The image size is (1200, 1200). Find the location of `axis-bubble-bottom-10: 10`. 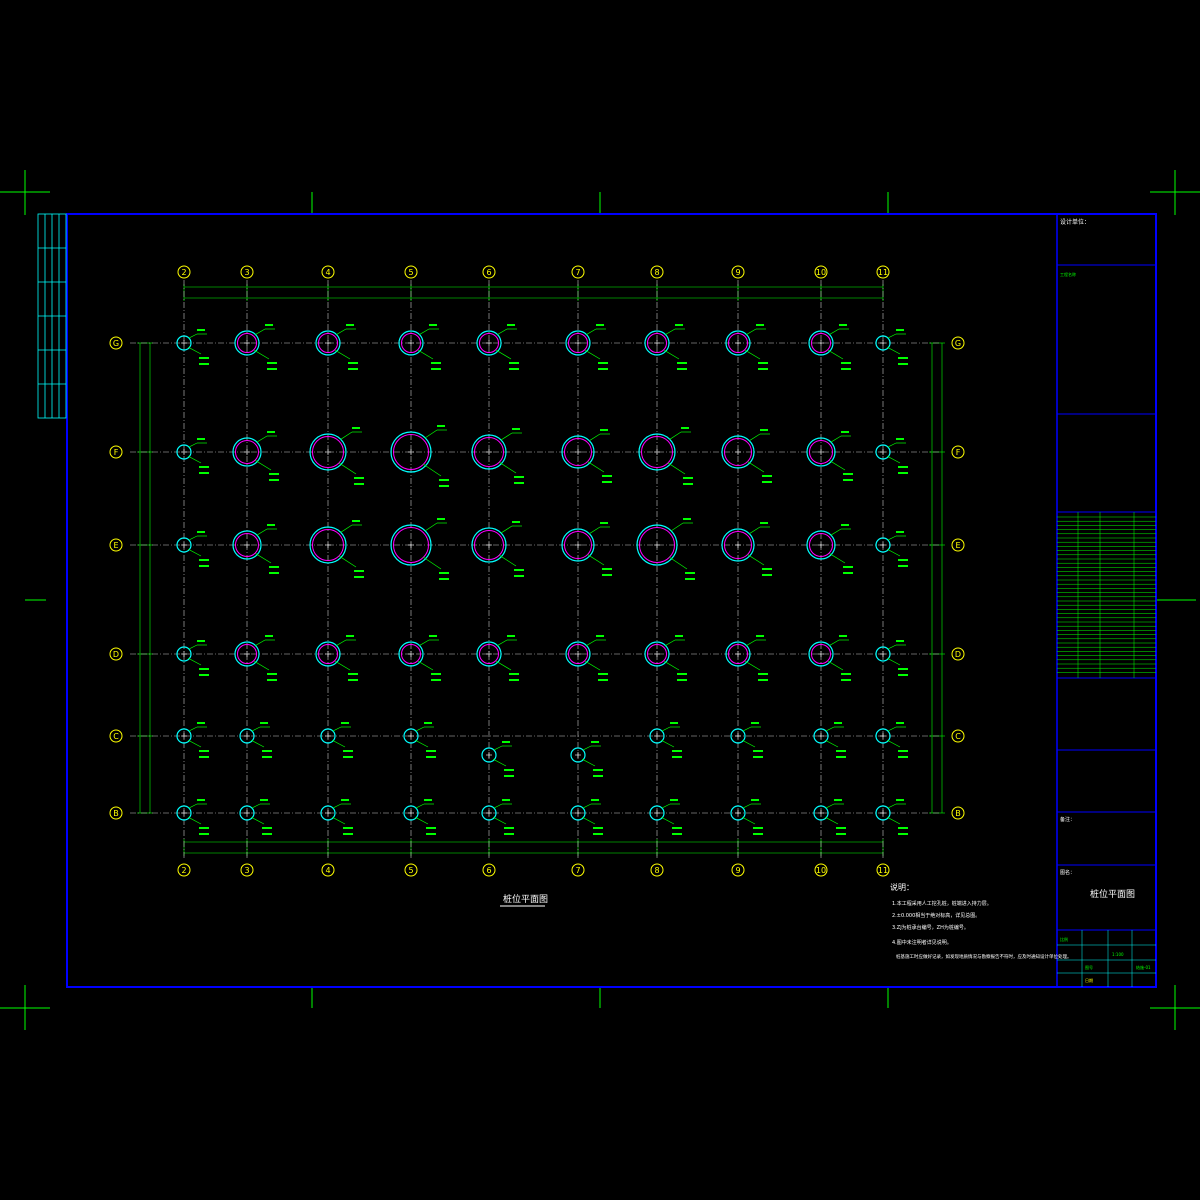

axis-bubble-bottom-10: 10 is located at coordinates (821, 870).